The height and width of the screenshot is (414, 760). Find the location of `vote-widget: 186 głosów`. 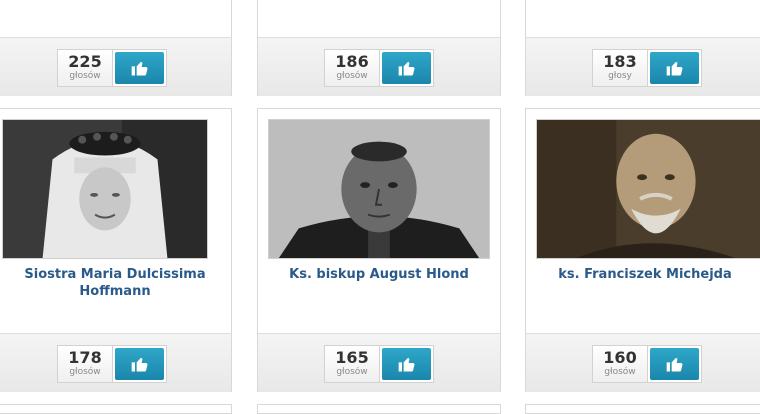

vote-widget: 186 głosów is located at coordinates (379, 68).